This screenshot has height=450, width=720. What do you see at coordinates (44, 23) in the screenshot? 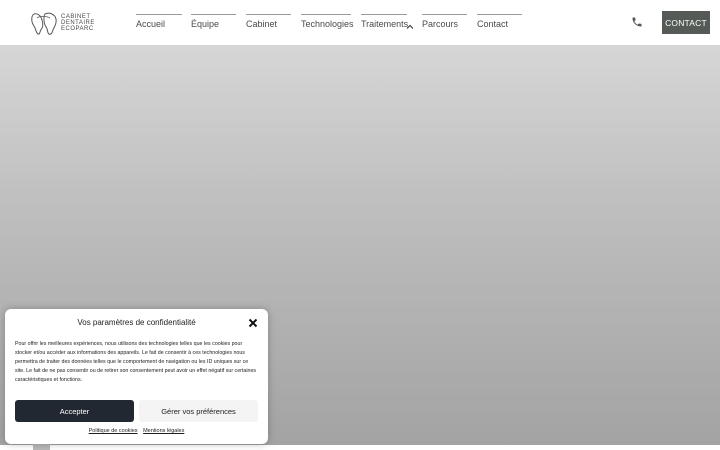
I see `tooth-logo-icon` at bounding box center [44, 23].